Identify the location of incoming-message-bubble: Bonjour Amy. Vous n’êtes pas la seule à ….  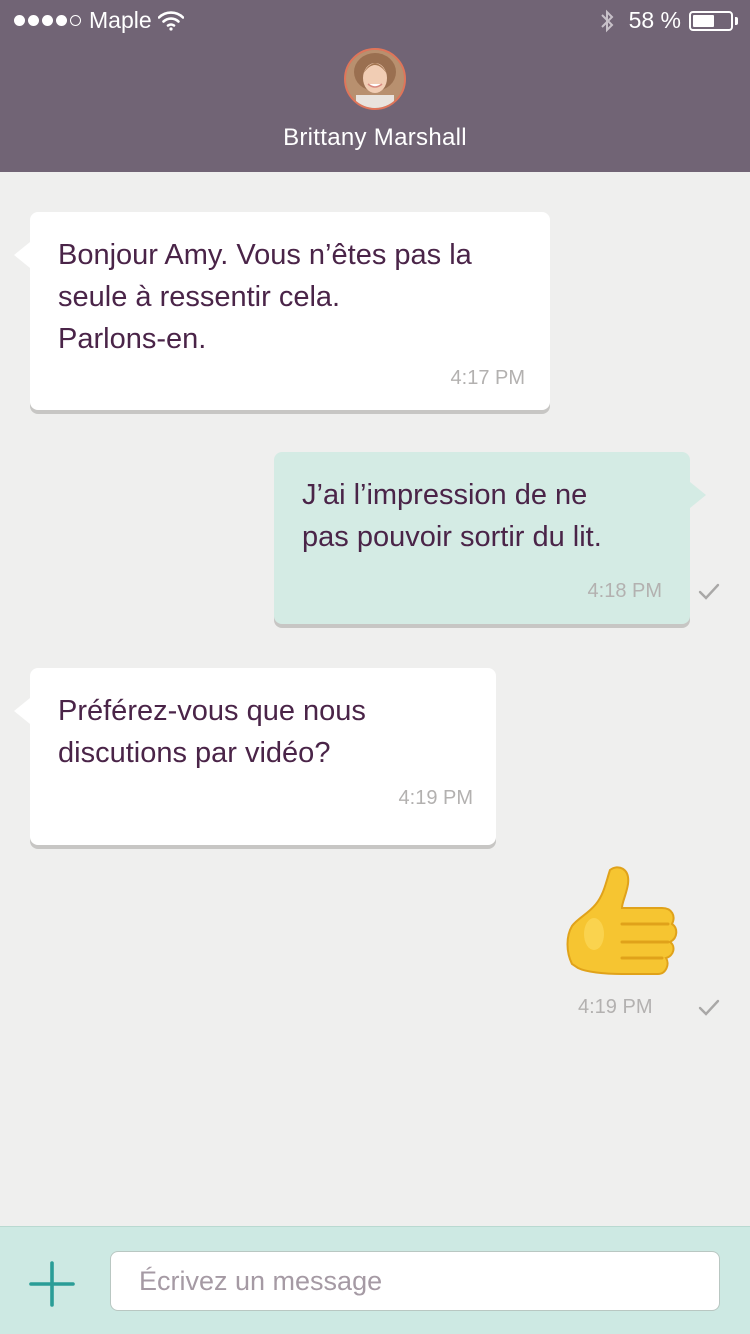
(282, 311).